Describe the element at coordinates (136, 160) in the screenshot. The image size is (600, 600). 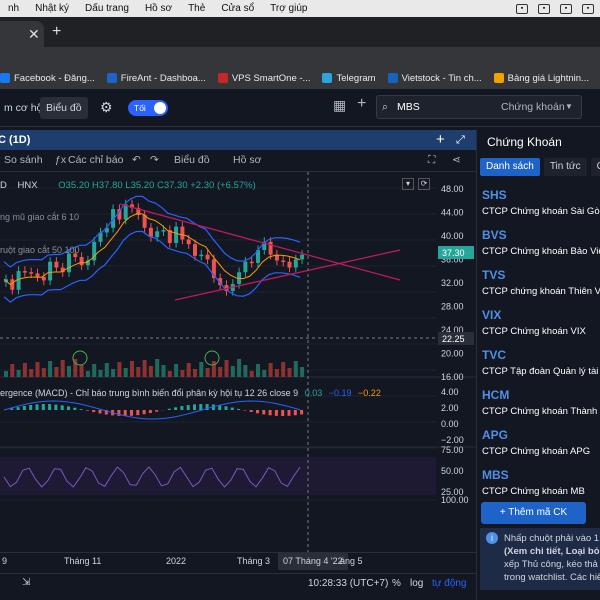
I see `undo-icon: ↶` at that location.